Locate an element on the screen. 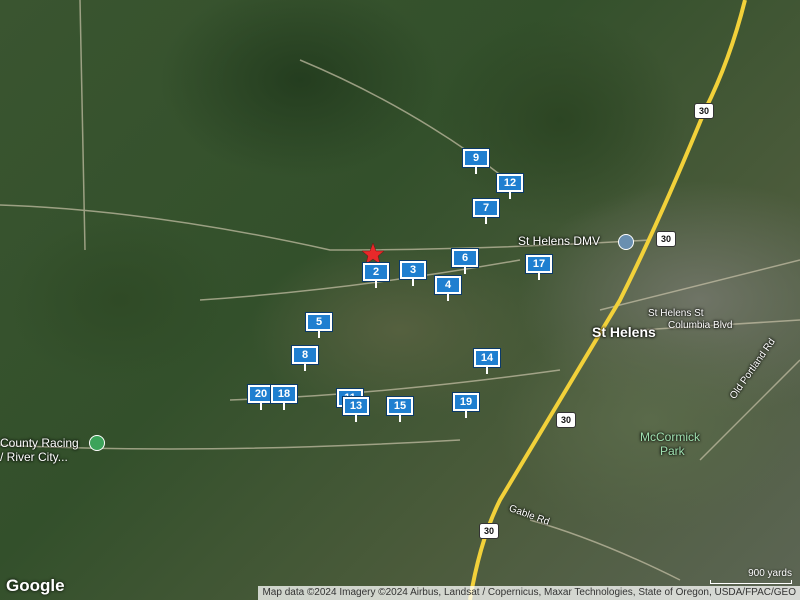 This screenshot has width=800, height=600. poi-label-racing: County Racing is located at coordinates (39, 443).